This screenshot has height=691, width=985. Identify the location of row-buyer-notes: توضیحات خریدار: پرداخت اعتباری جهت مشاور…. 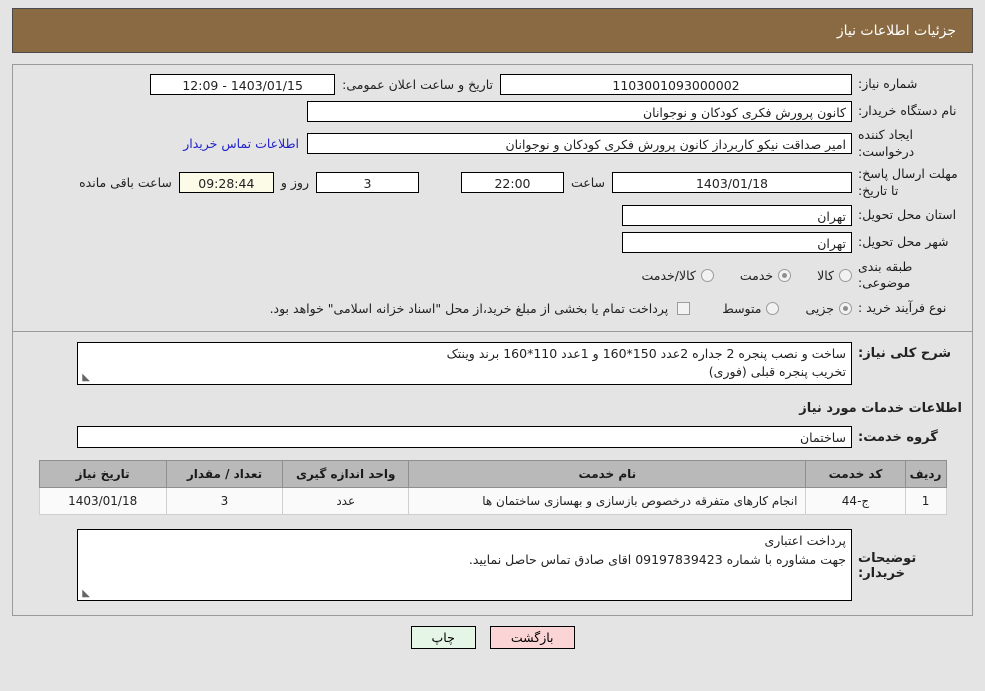
(492, 568).